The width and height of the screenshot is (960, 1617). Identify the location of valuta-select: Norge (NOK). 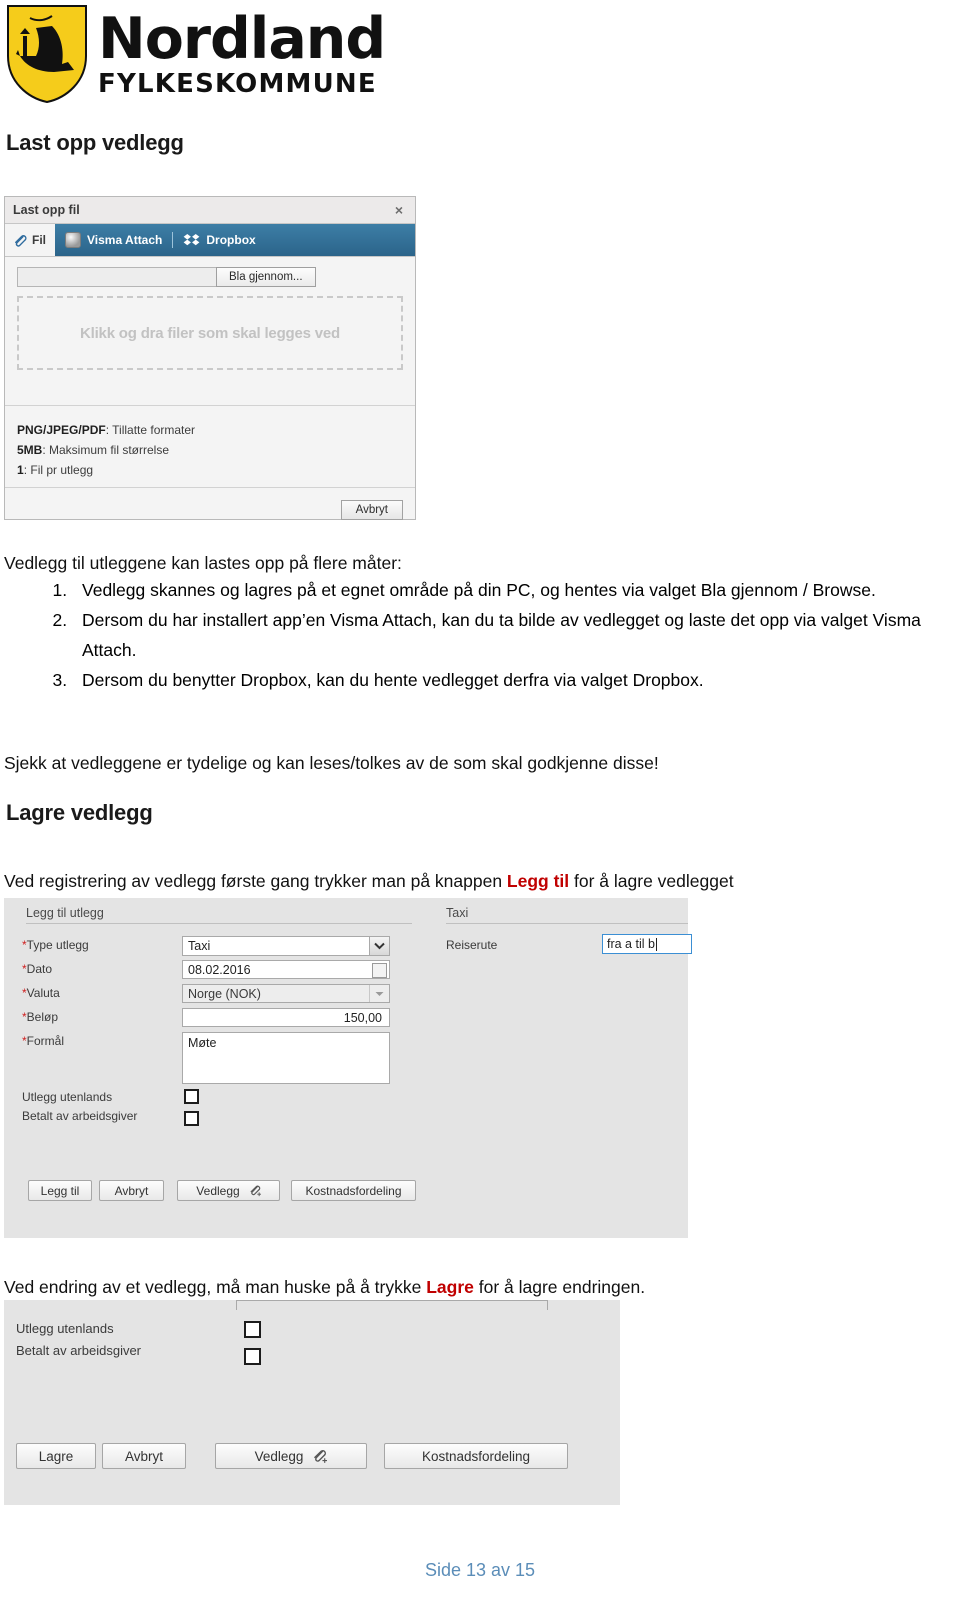
(286, 993).